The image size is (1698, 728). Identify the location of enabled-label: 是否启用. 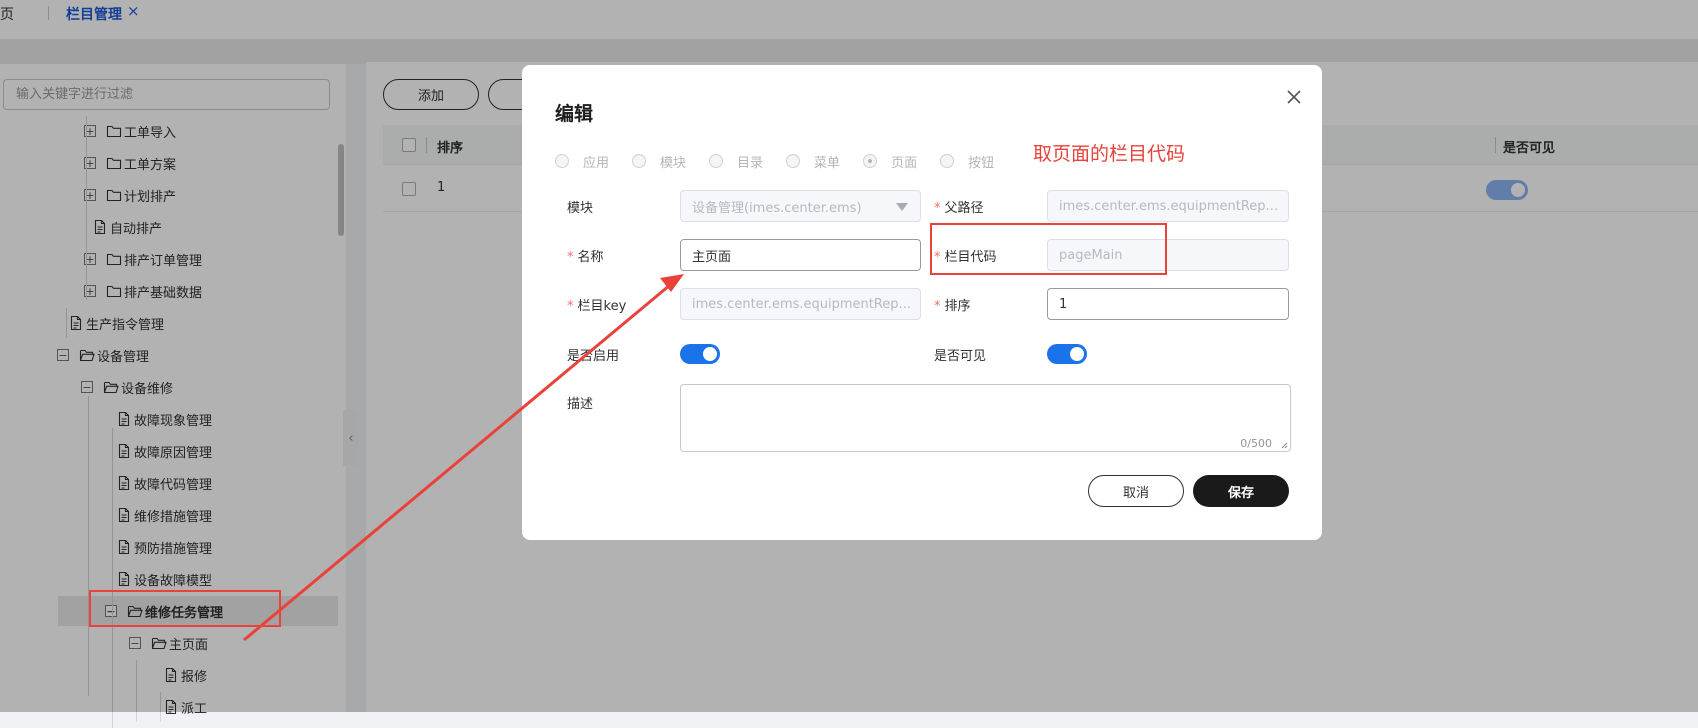
(593, 356).